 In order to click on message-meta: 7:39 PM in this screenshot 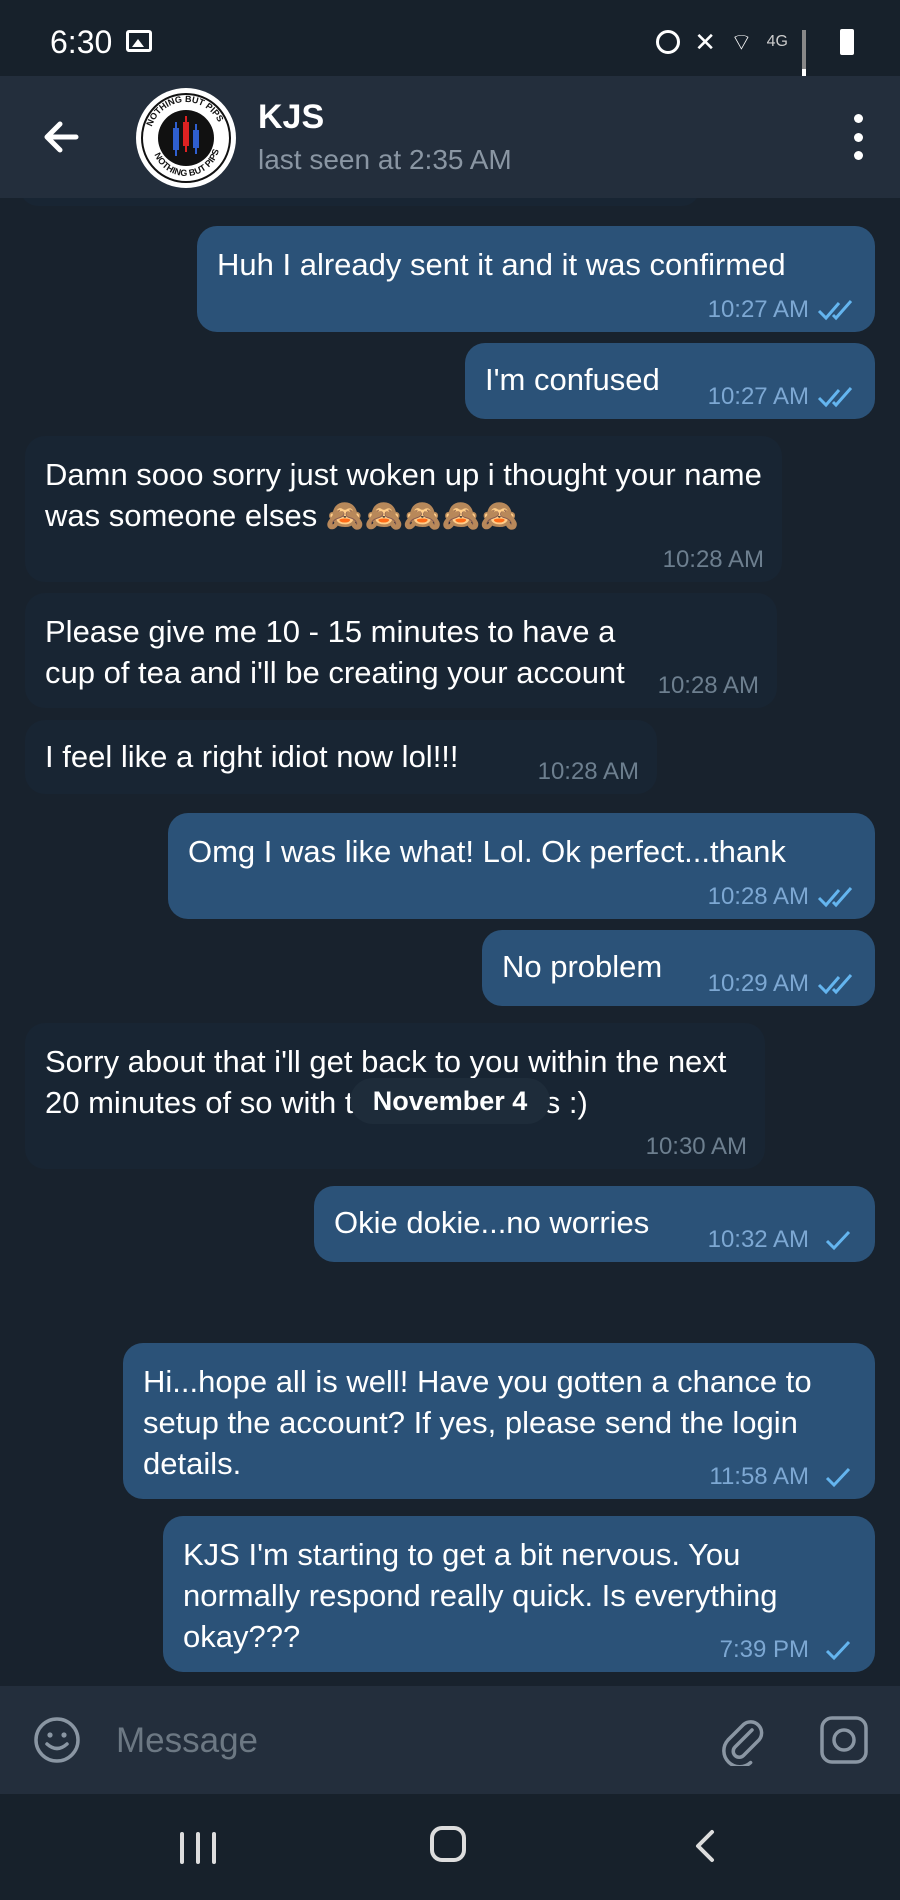, I will do `click(788, 1650)`.